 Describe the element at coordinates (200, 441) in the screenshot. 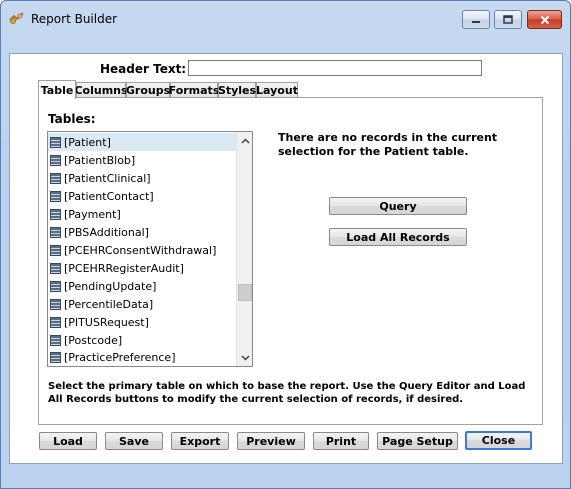

I see `export-button: Export` at that location.